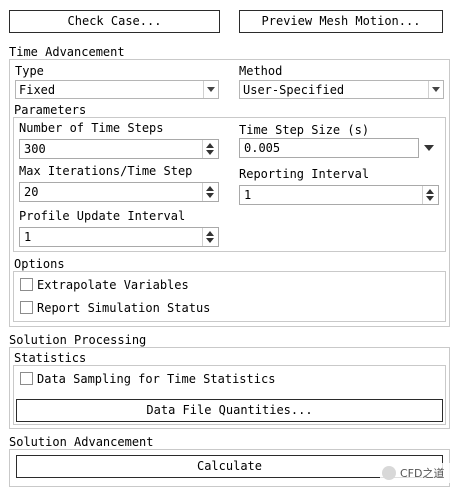  I want to click on time-step-size-dropdown, so click(429, 148).